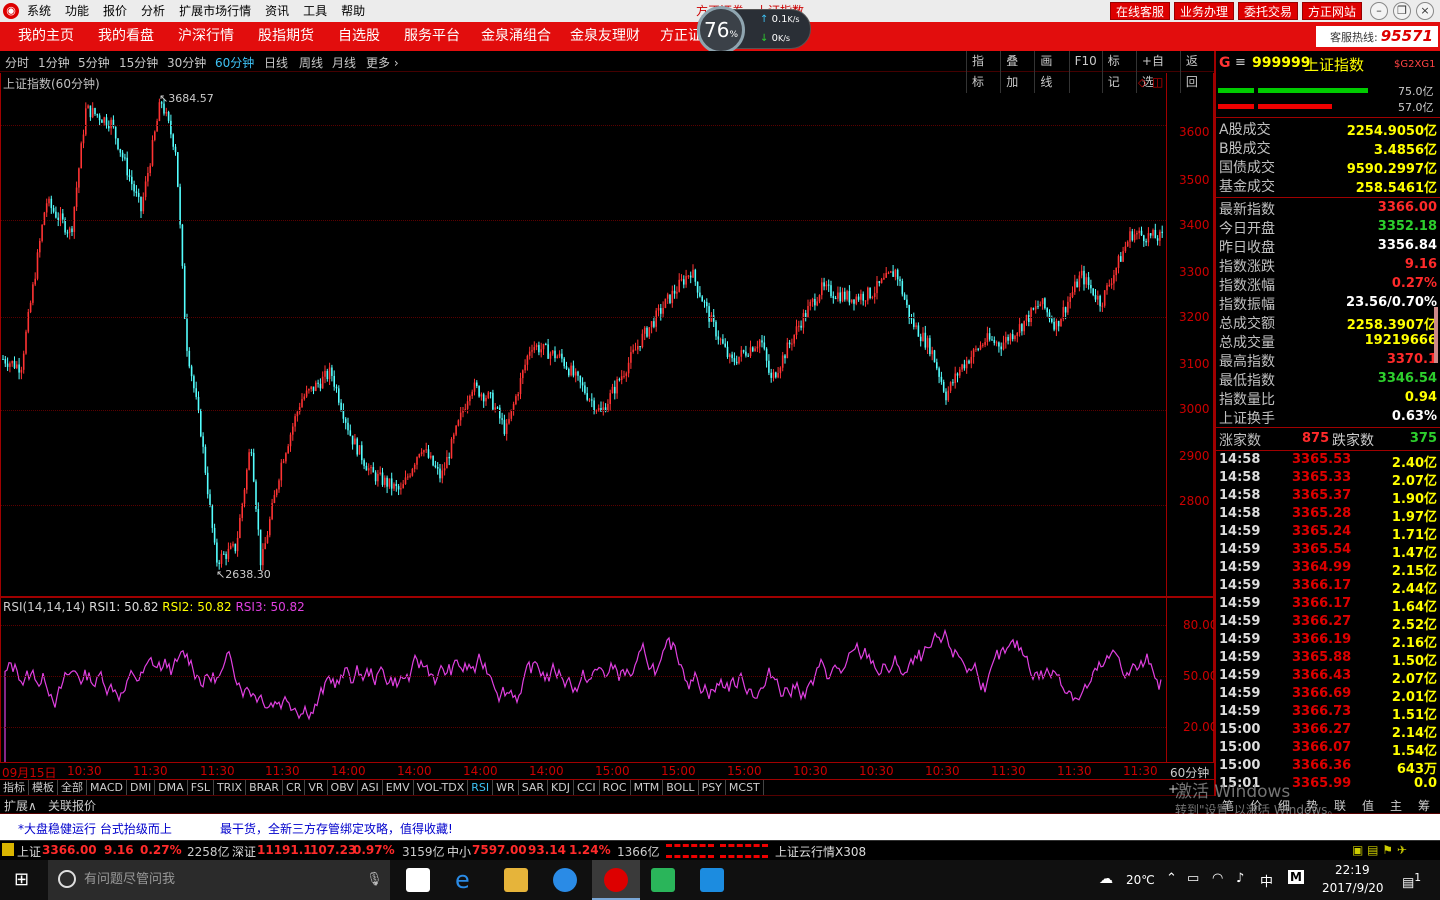 This screenshot has width=1440, height=900. I want to click on menu-tools: 工具, so click(315, 11).